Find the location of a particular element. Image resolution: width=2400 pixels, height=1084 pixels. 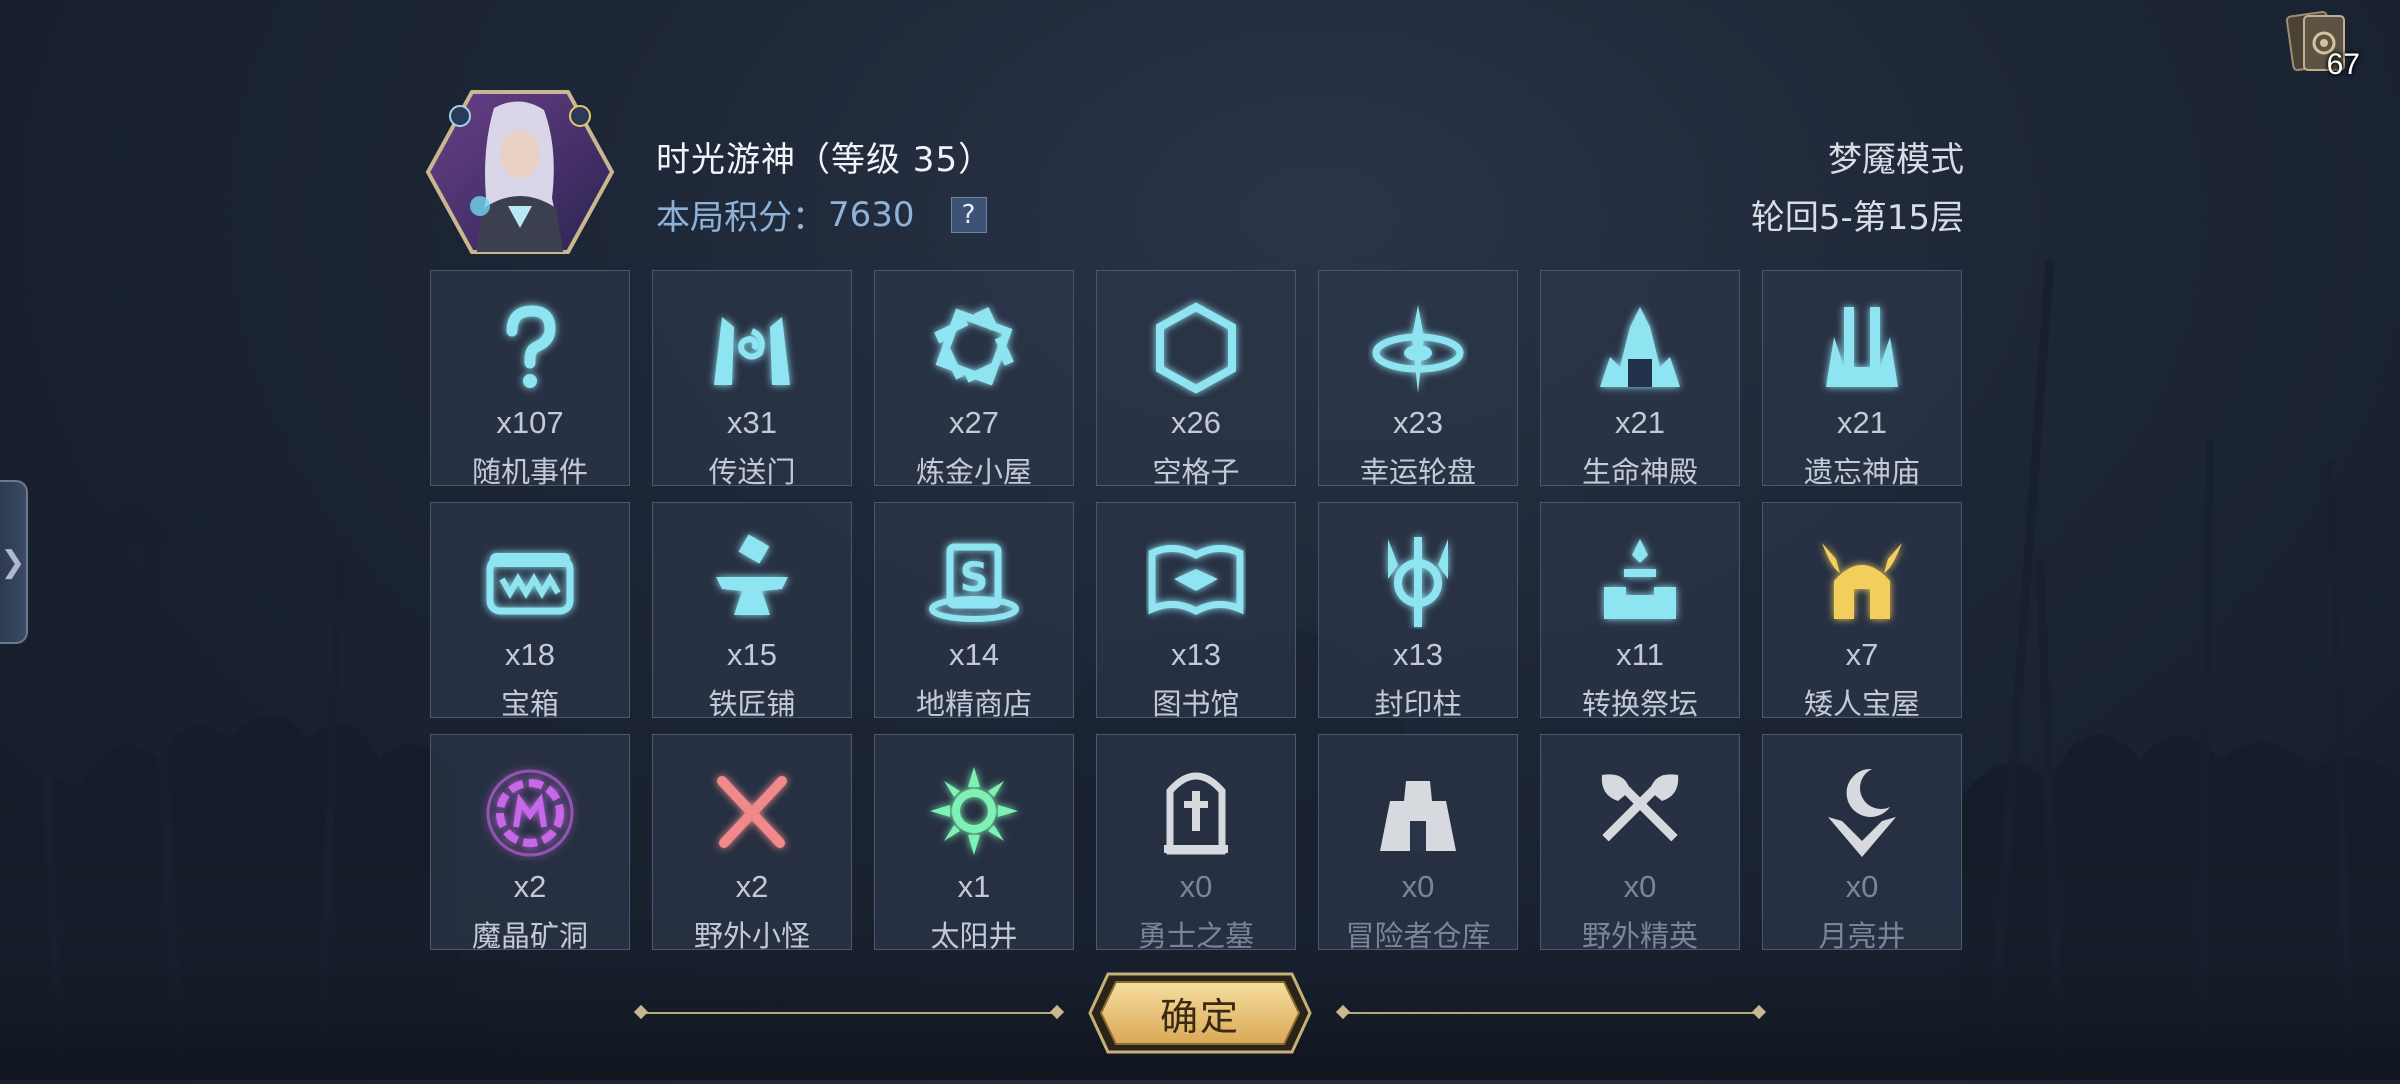

score-row: 本局积分： 7630 ? is located at coordinates (821, 214).